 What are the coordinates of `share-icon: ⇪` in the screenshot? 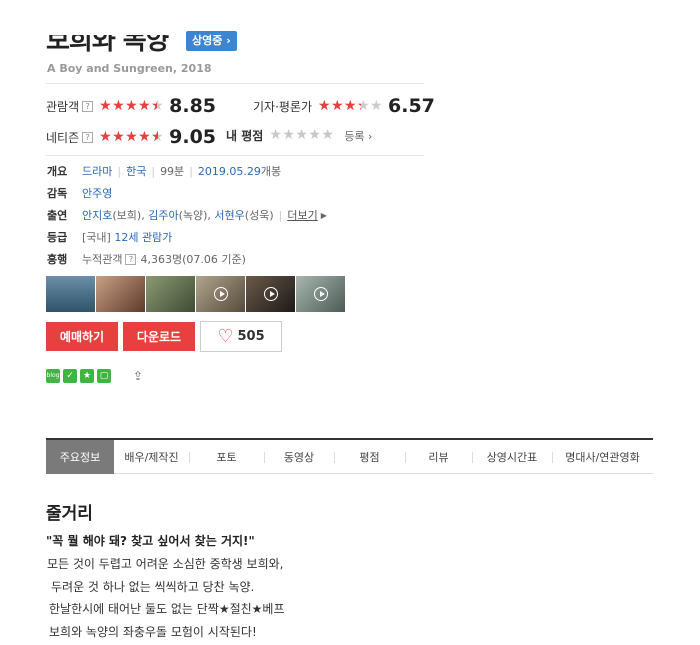 It's located at (140, 376).